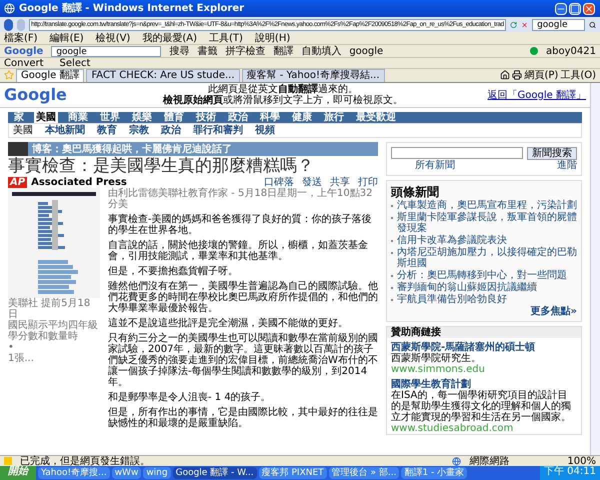 This screenshot has width=600, height=480. I want to click on menu-item: 編輯(E), so click(67, 38).